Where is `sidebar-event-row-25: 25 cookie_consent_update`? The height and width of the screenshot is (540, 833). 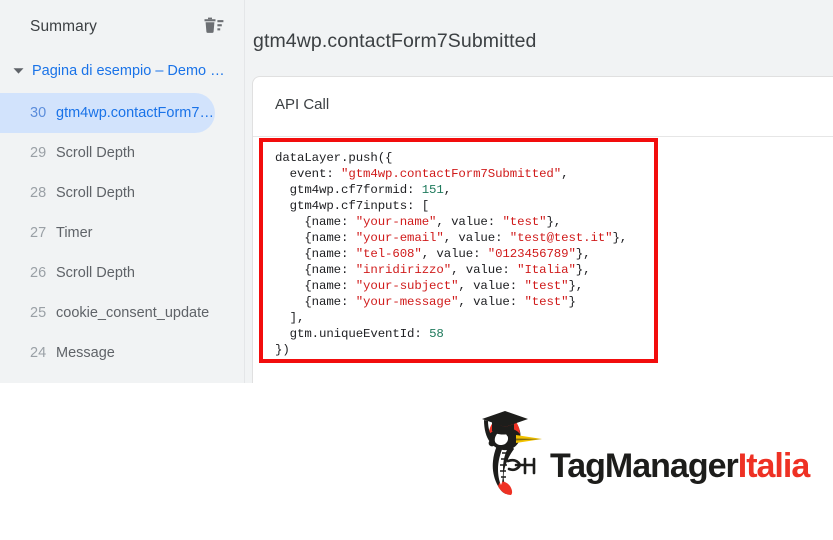
sidebar-event-row-25: 25 cookie_consent_update is located at coordinates (122, 313).